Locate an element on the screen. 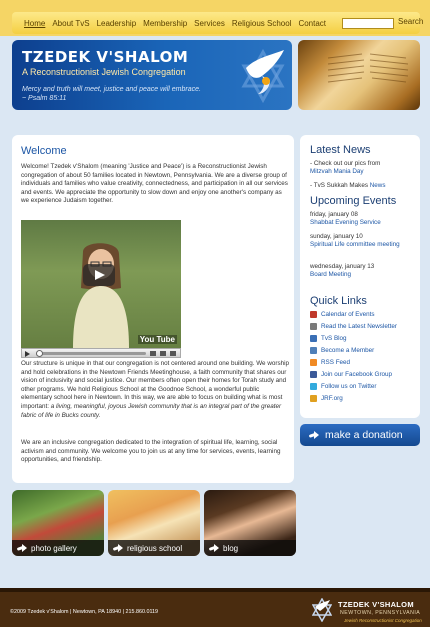  event-link: Board Meeting is located at coordinates (330, 274).